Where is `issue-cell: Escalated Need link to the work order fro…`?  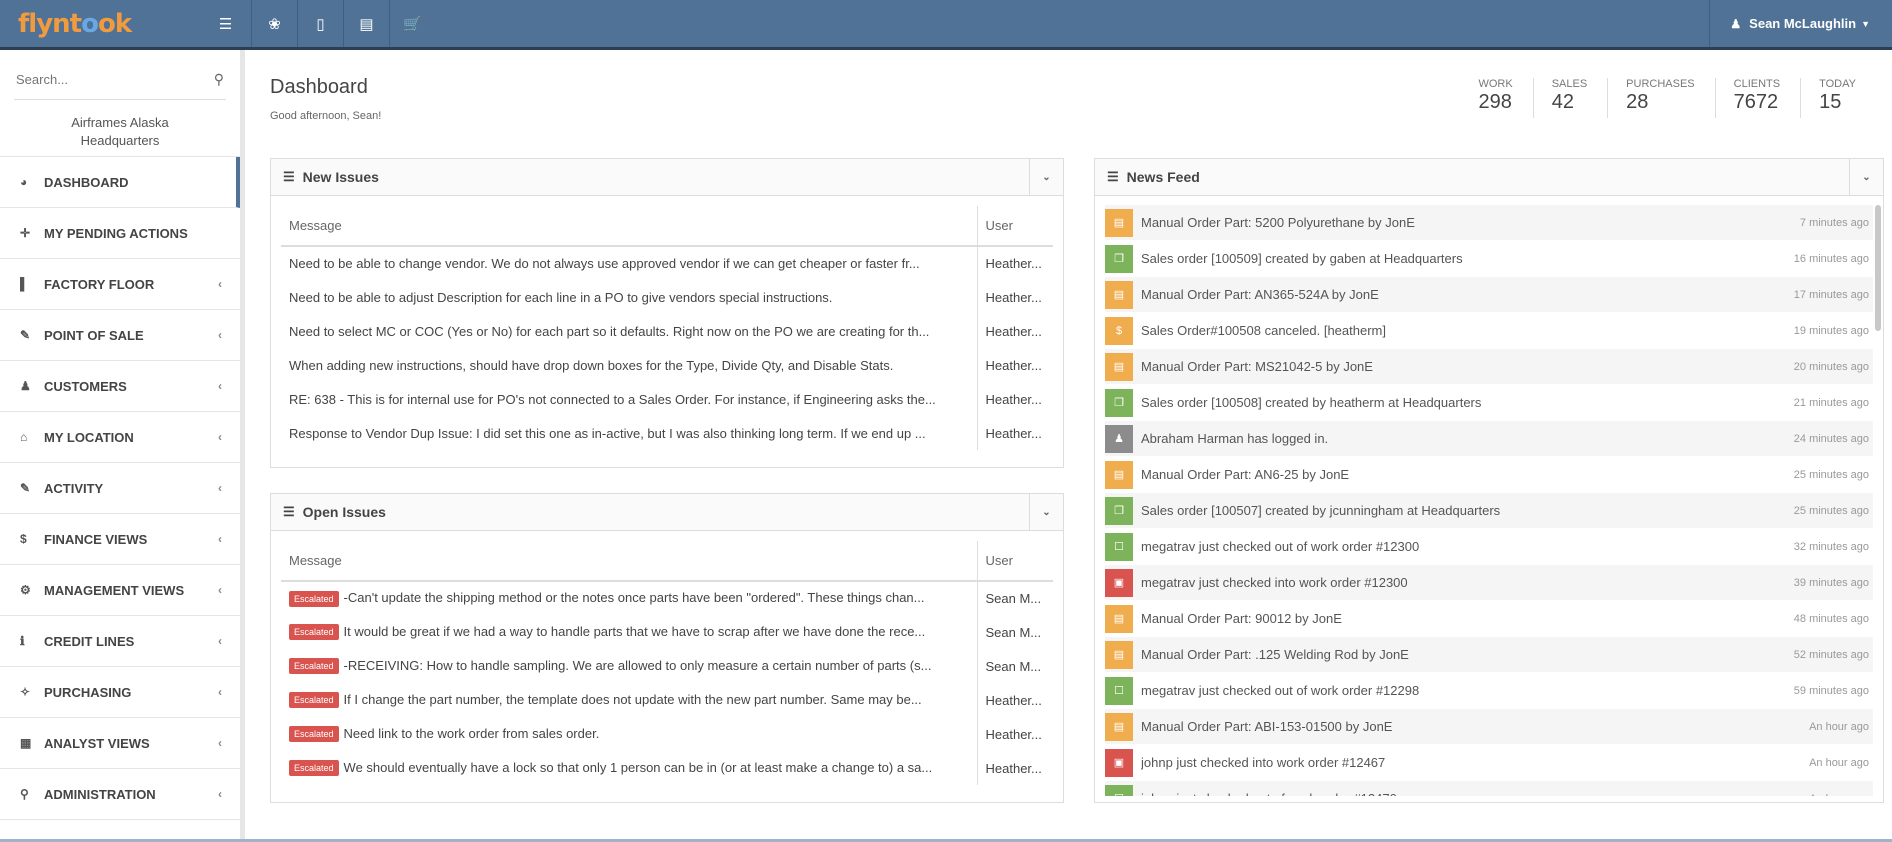 issue-cell: Escalated Need link to the work order fro… is located at coordinates (629, 734).